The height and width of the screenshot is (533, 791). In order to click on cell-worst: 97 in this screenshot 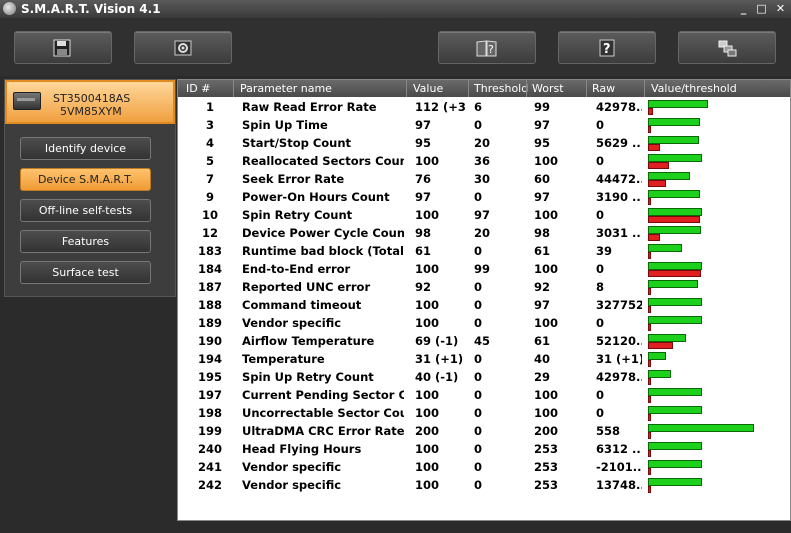, I will do `click(542, 125)`.